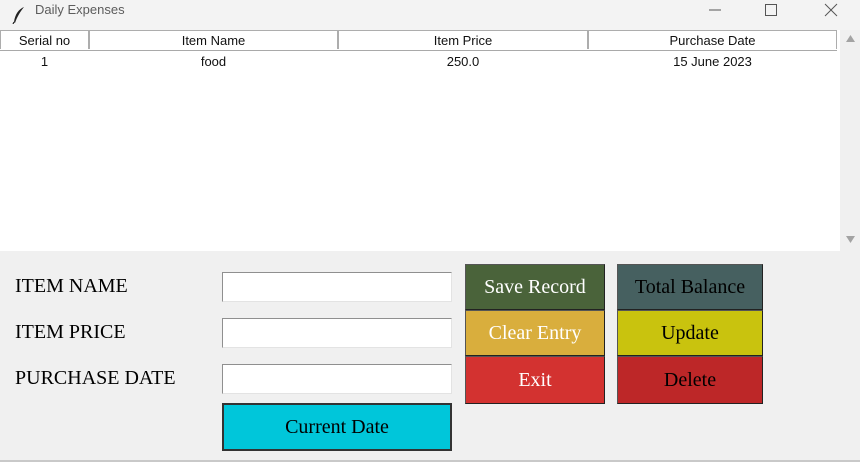 The height and width of the screenshot is (462, 860). What do you see at coordinates (712, 39) in the screenshot?
I see `column-header-purchase-date: Purchase Date` at bounding box center [712, 39].